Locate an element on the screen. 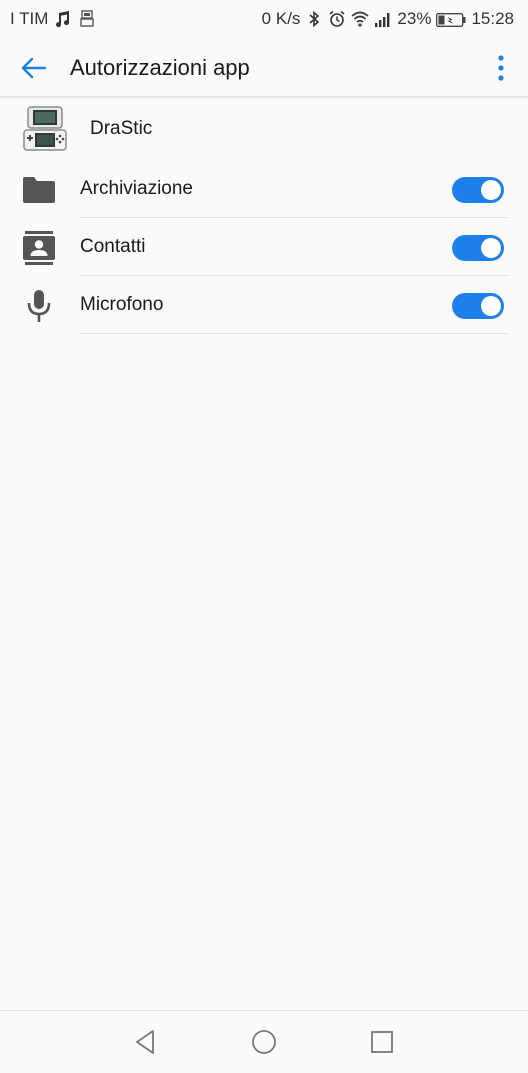 The image size is (528, 1073). music-note-icon is located at coordinates (63, 19).